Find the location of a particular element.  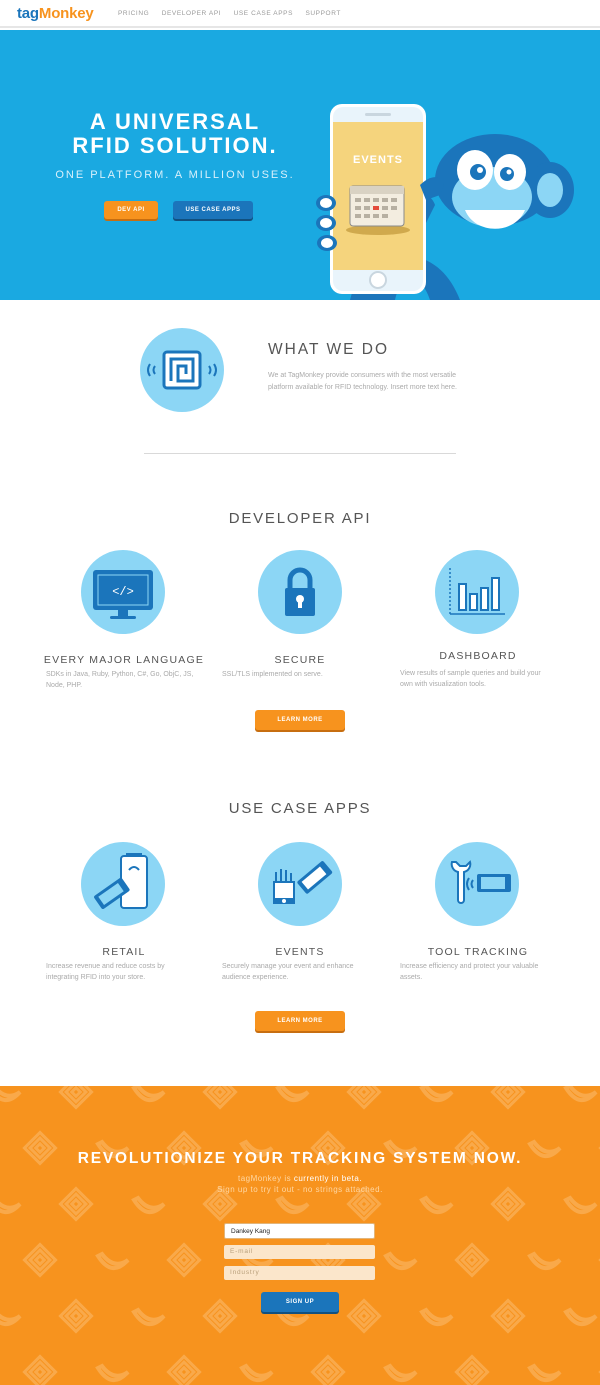

dev-api-button: DEV API is located at coordinates (131, 210).